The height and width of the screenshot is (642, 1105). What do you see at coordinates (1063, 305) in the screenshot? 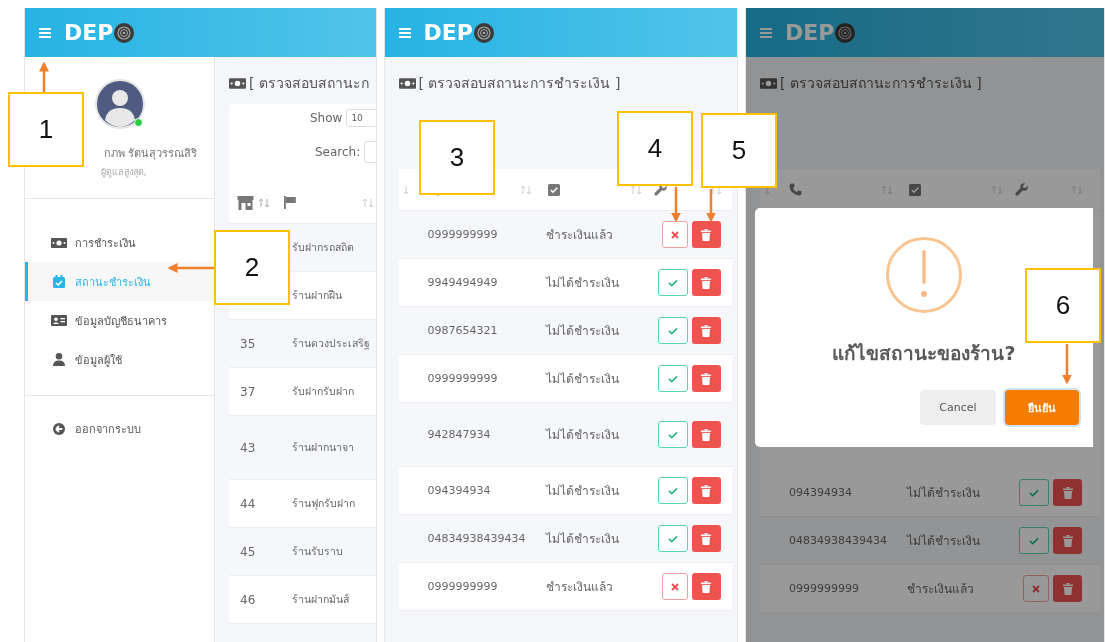
I see `callout-number: 6` at bounding box center [1063, 305].